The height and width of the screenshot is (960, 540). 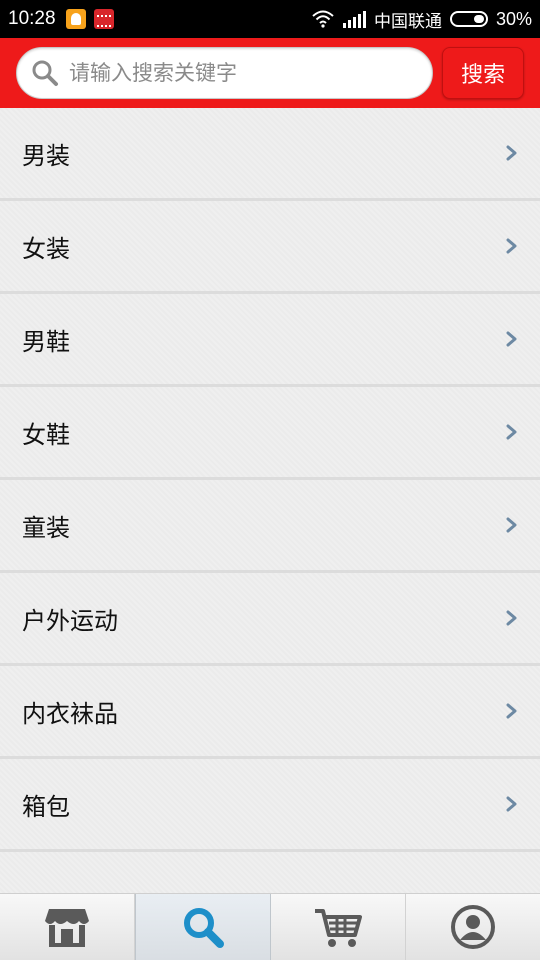 I want to click on category-label: 箱包, so click(x=46, y=806).